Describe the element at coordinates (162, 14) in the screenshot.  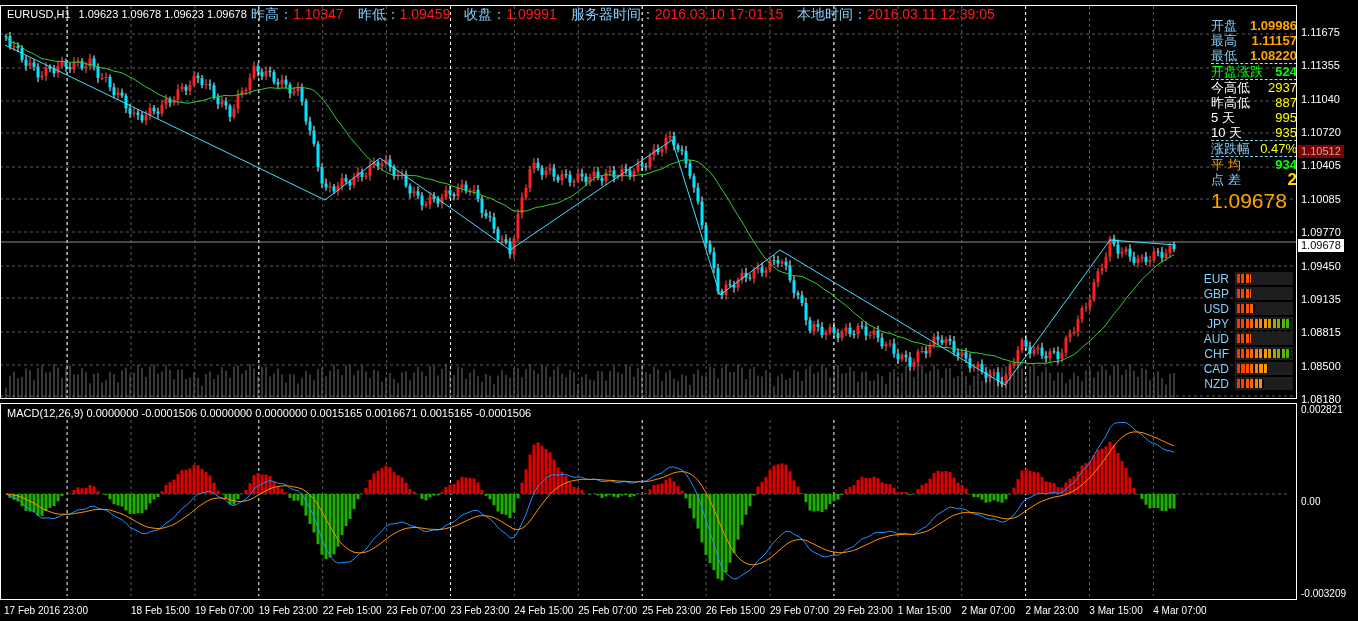
I see `ohlc-values: 1.09623 1.09678 1.09623 1.09678` at that location.